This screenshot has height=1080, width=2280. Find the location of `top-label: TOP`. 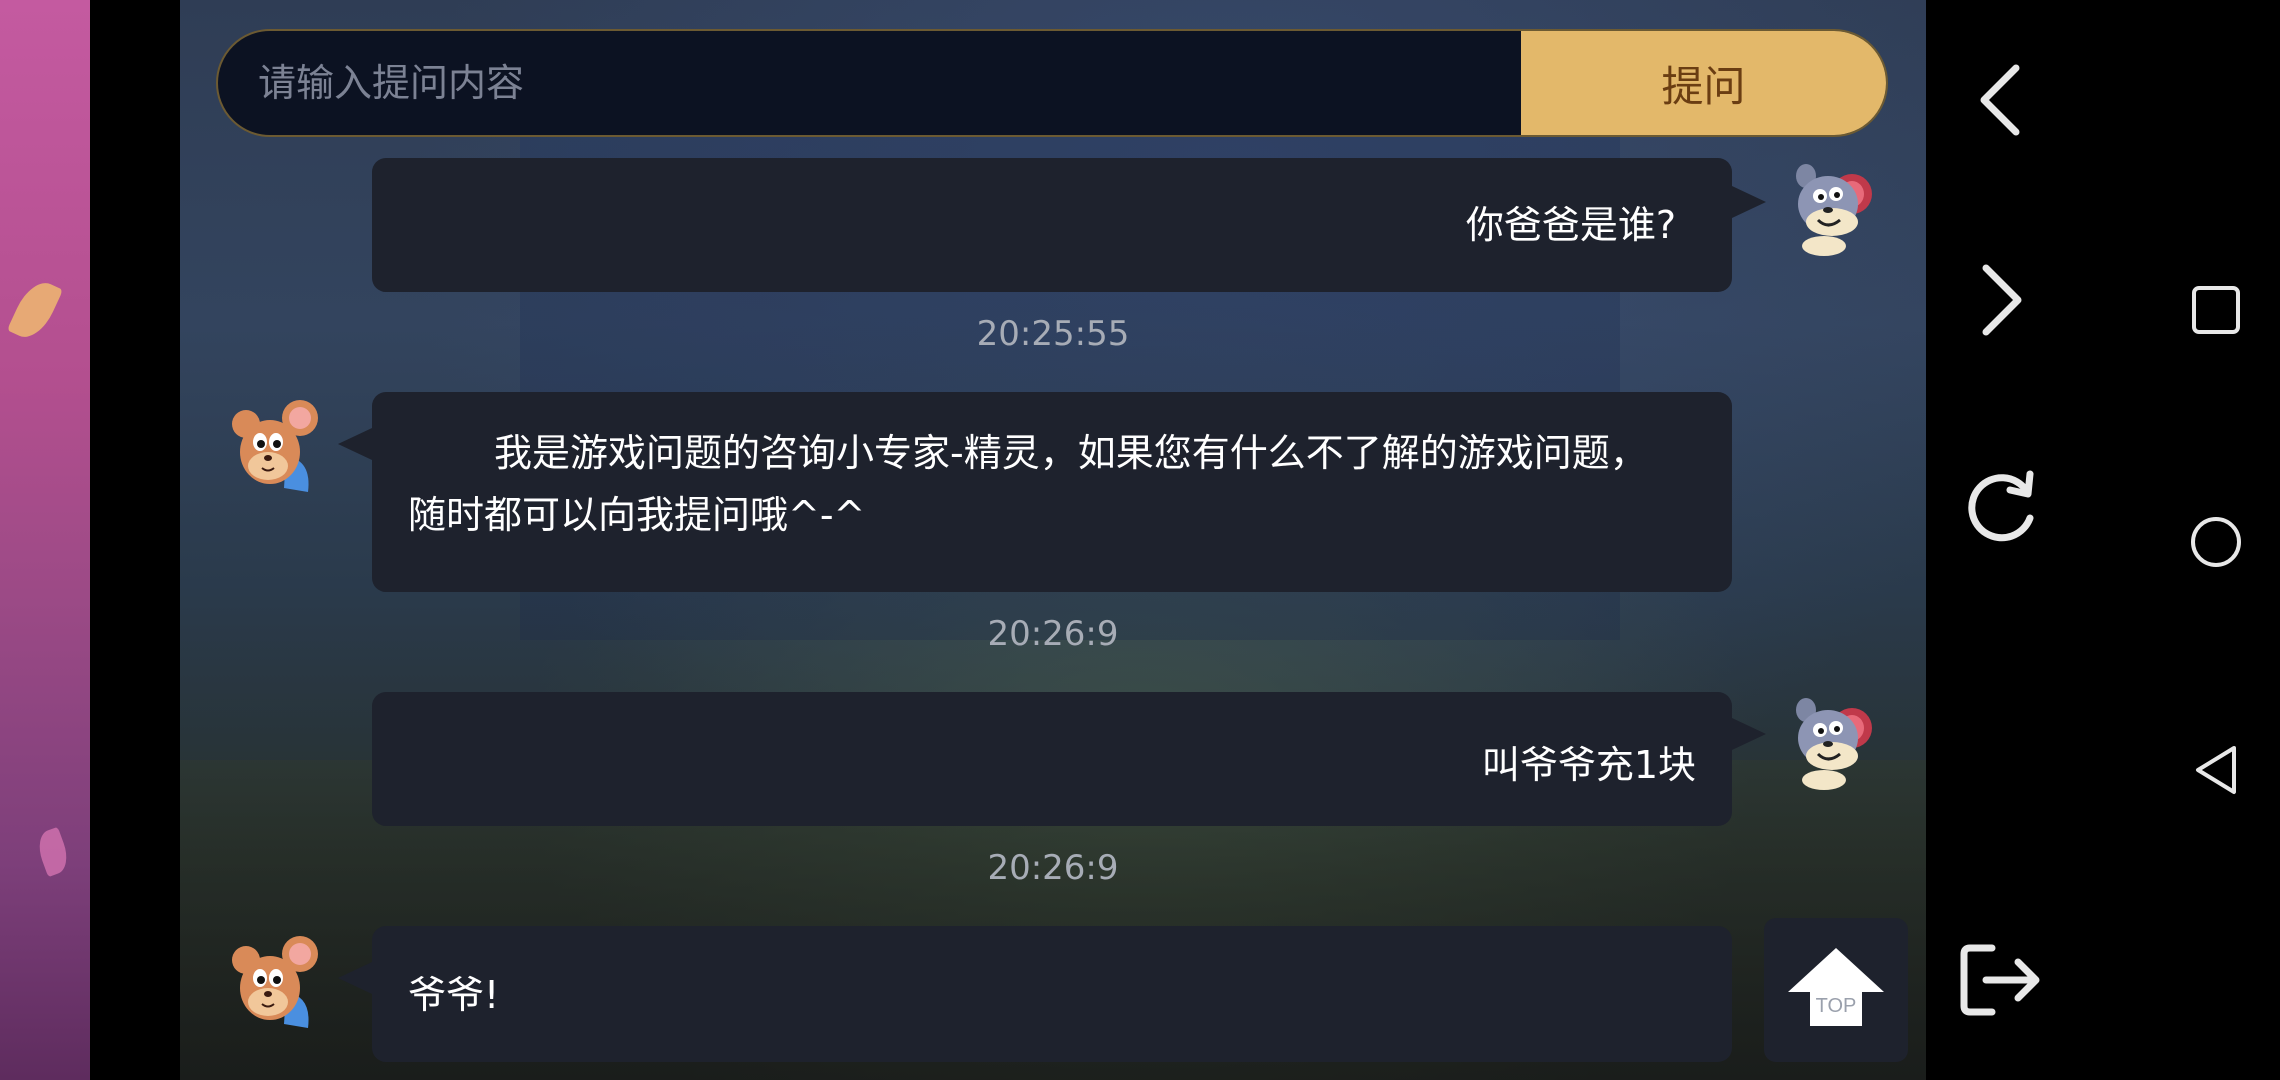

top-label: TOP is located at coordinates (1836, 1006).